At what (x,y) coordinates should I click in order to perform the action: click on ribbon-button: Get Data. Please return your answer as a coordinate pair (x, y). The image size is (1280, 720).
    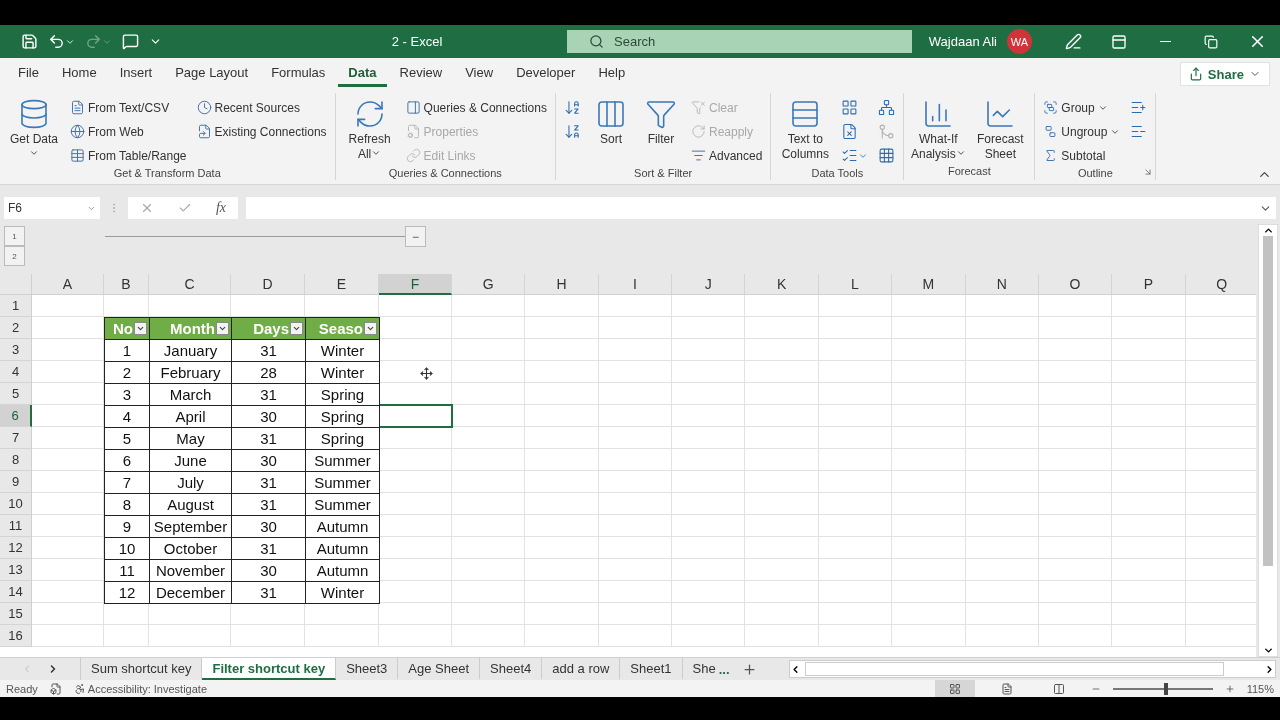
    Looking at the image, I should click on (34, 130).